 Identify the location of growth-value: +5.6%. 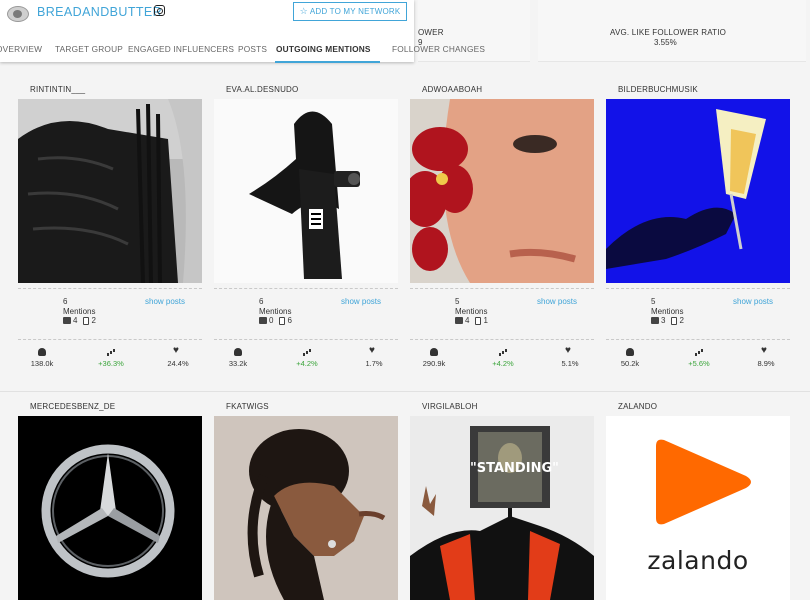
(699, 363).